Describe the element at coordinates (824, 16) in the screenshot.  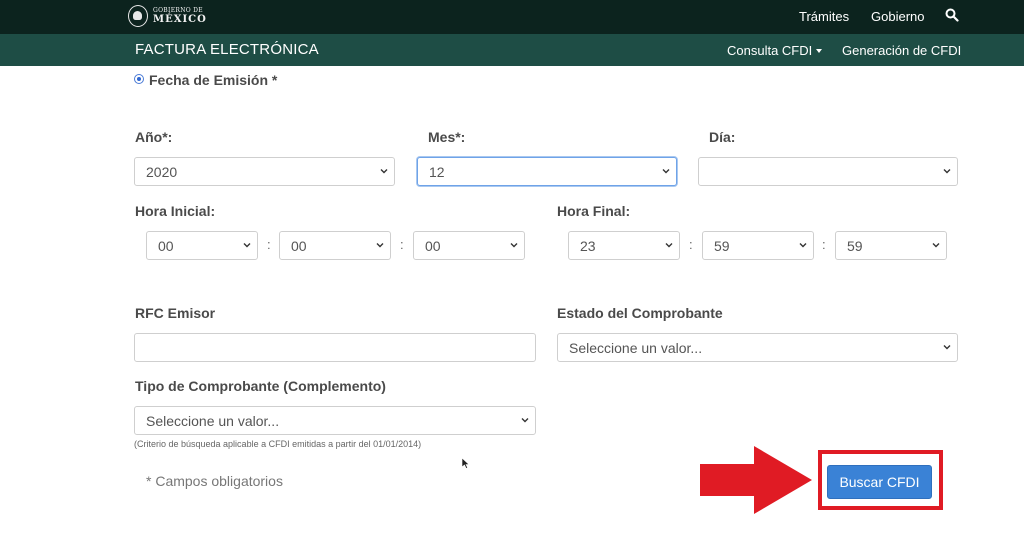
I see `nav-link-tramites: Trámites` at that location.